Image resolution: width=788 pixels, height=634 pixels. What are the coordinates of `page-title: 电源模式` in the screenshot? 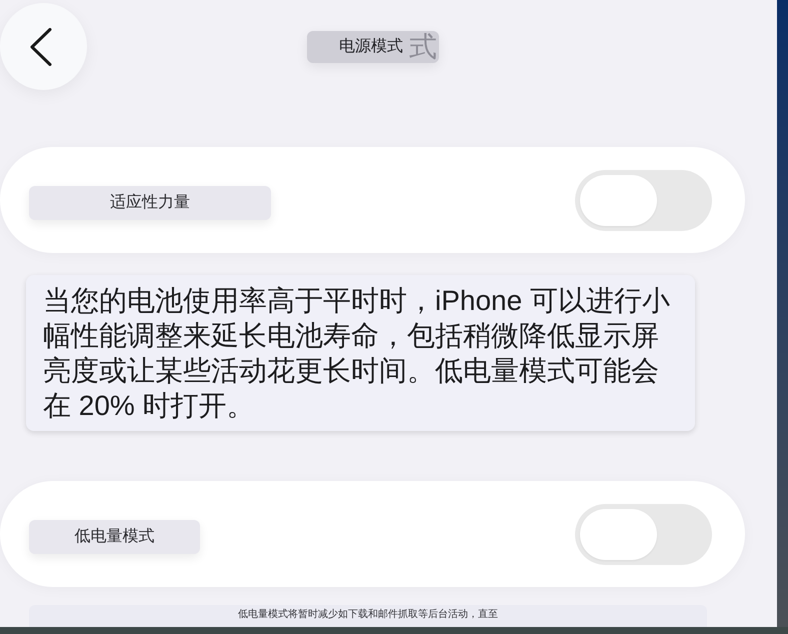 It's located at (371, 47).